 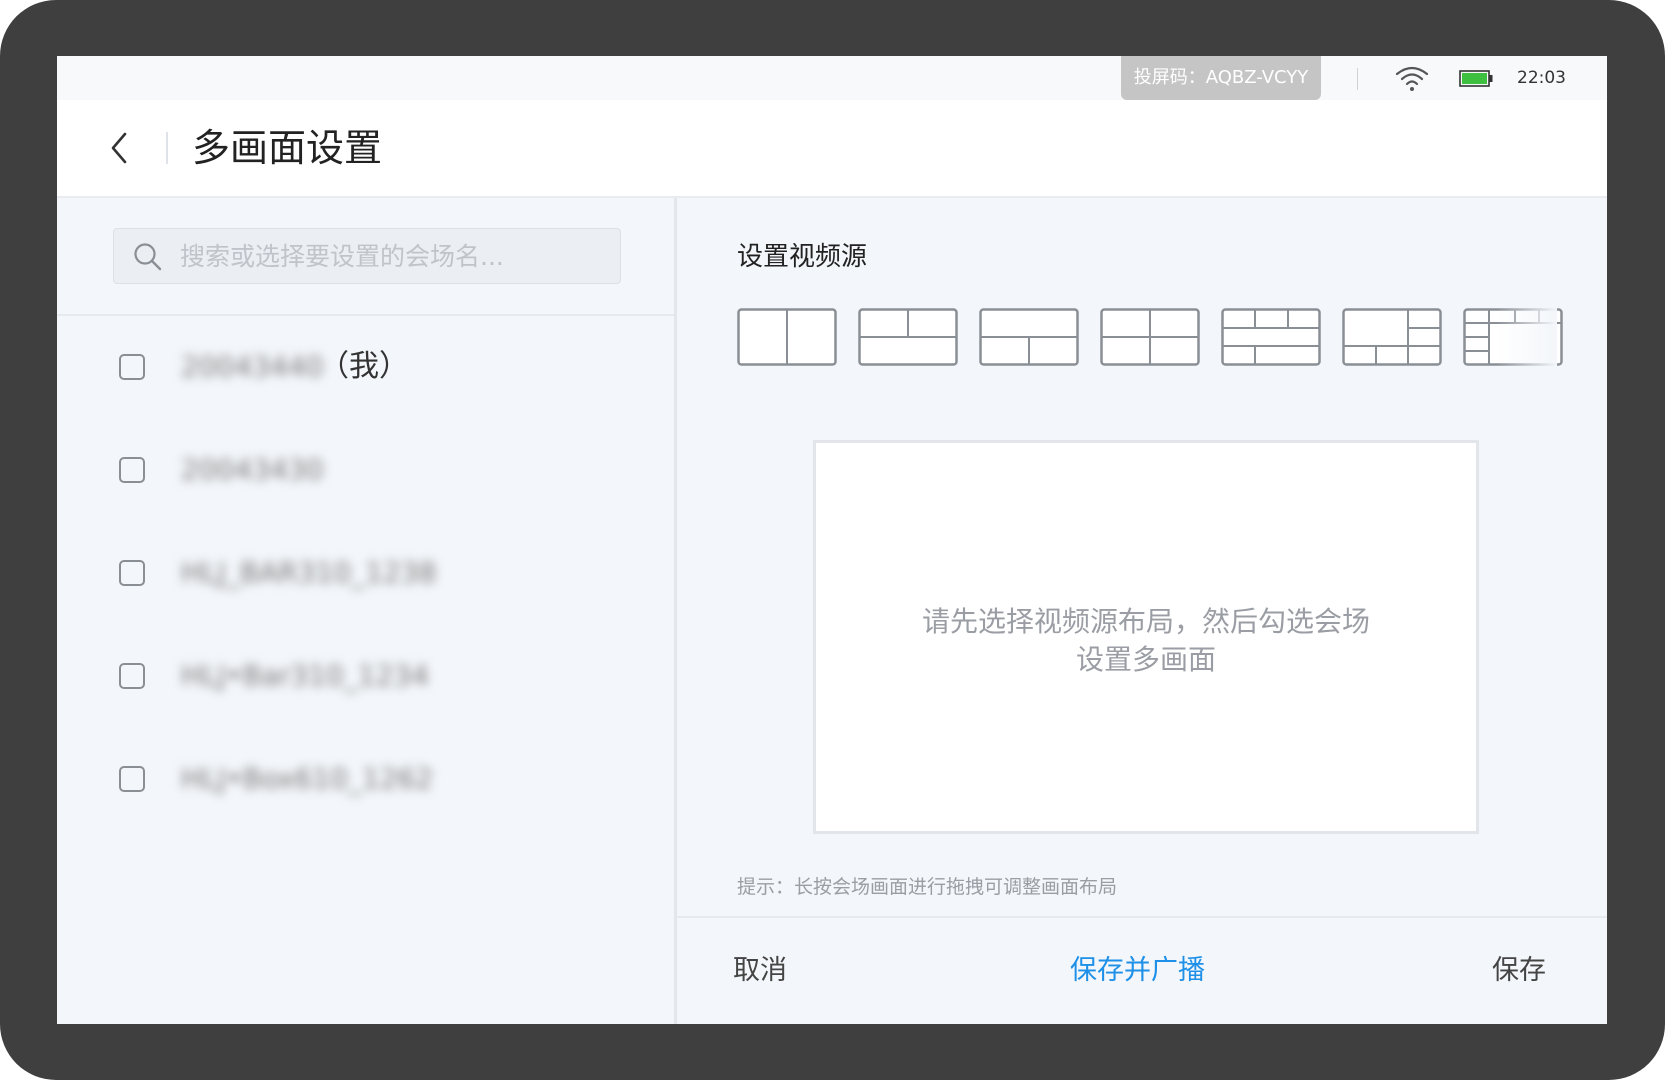 What do you see at coordinates (252, 469) in the screenshot?
I see `venue-name: 20043430` at bounding box center [252, 469].